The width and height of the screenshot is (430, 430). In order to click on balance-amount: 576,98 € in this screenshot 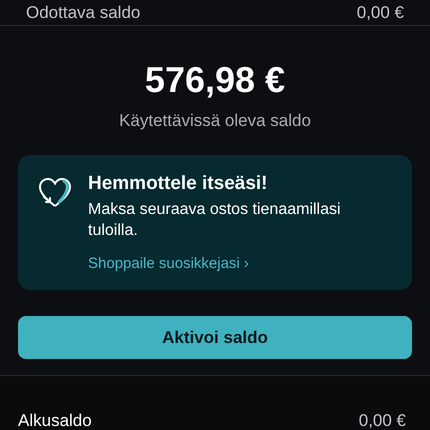, I will do `click(215, 80)`.